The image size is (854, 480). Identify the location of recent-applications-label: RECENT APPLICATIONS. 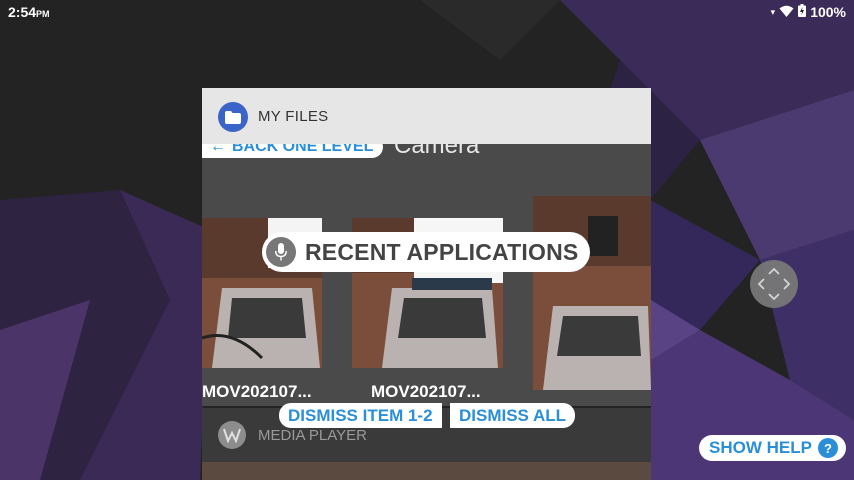
(442, 251).